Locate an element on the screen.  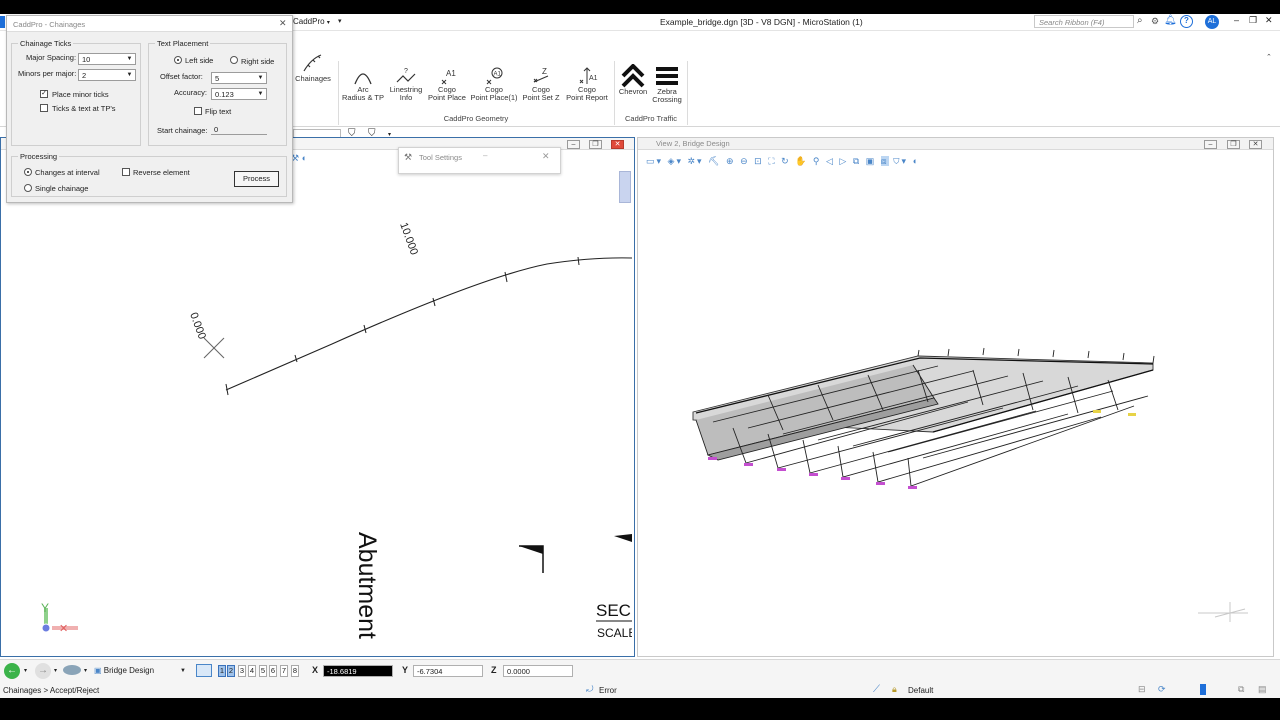
help-icon: ? is located at coordinates (1186, 21).